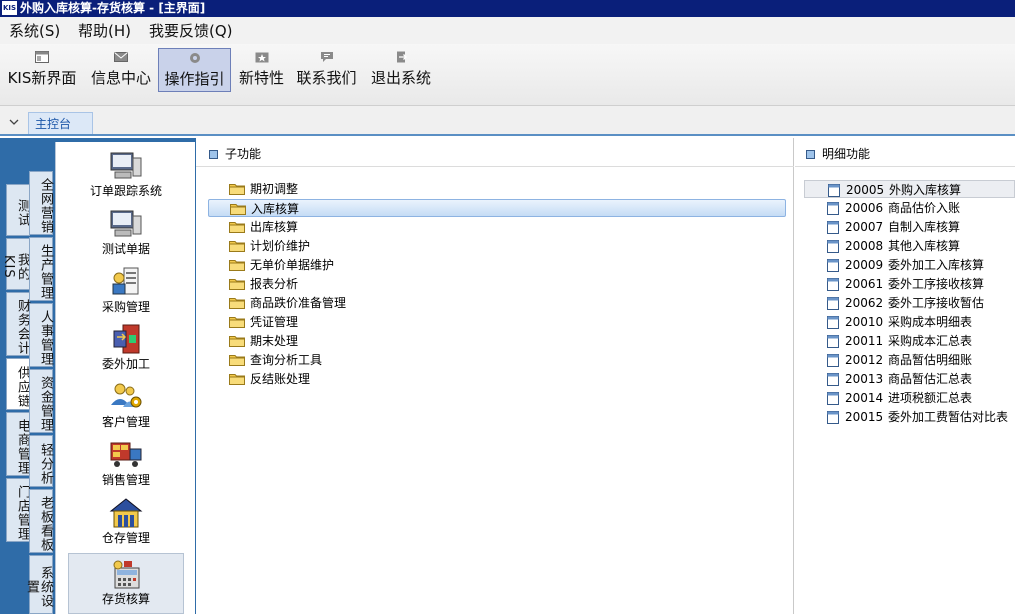  Describe the element at coordinates (18, 510) in the screenshot. I see `category-tab-store: 门店管理` at that location.